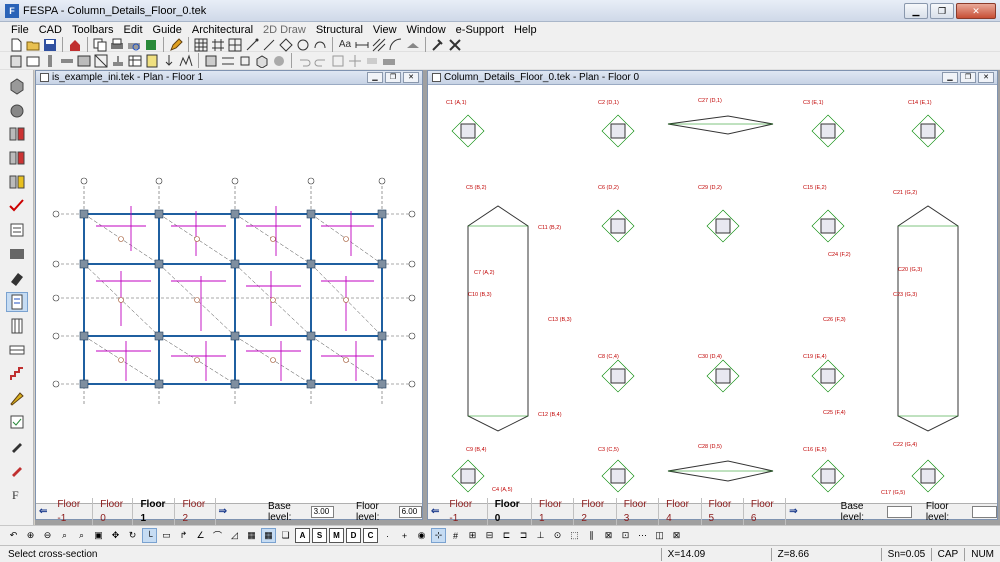 Image resolution: width=1000 pixels, height=562 pixels. Describe the element at coordinates (435, 511) in the screenshot. I see `floor-prev-arrow-icon: ⇐` at that location.